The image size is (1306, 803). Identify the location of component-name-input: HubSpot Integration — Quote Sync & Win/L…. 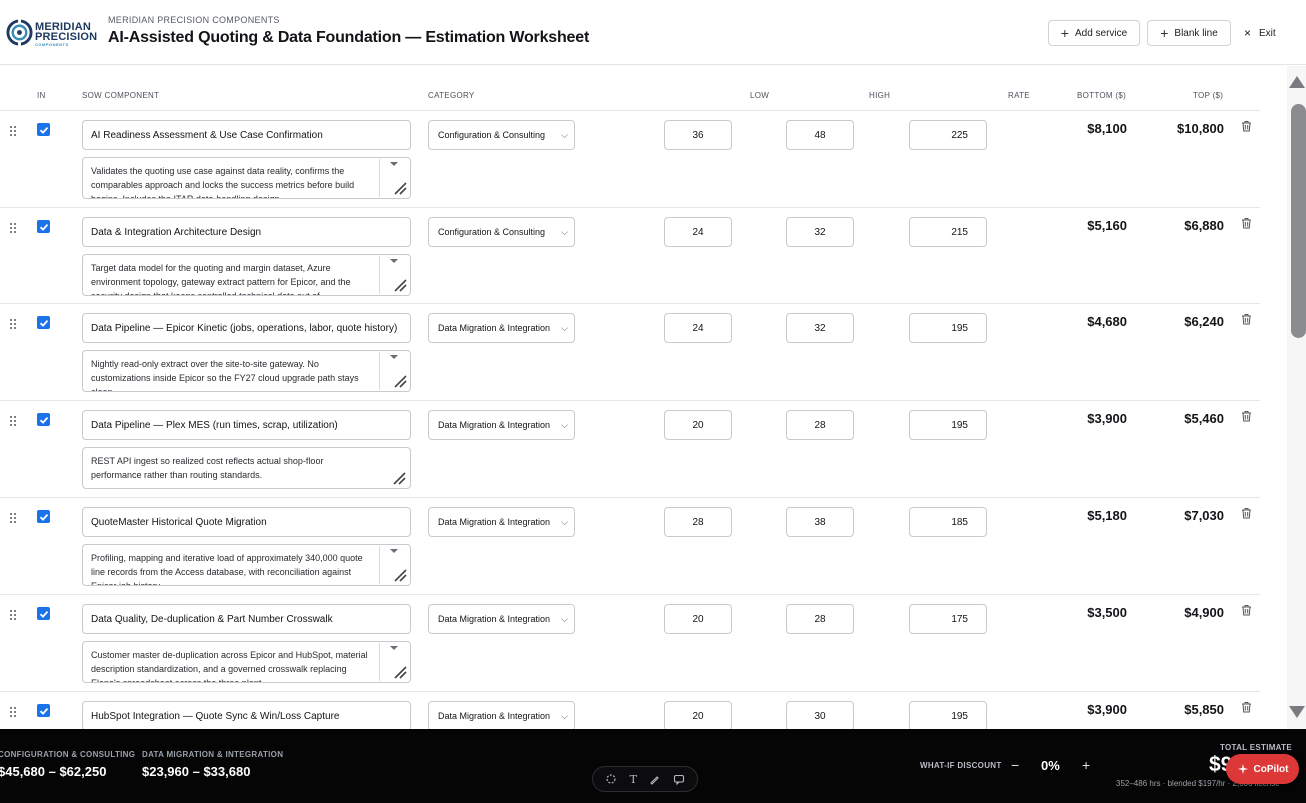
(246, 715).